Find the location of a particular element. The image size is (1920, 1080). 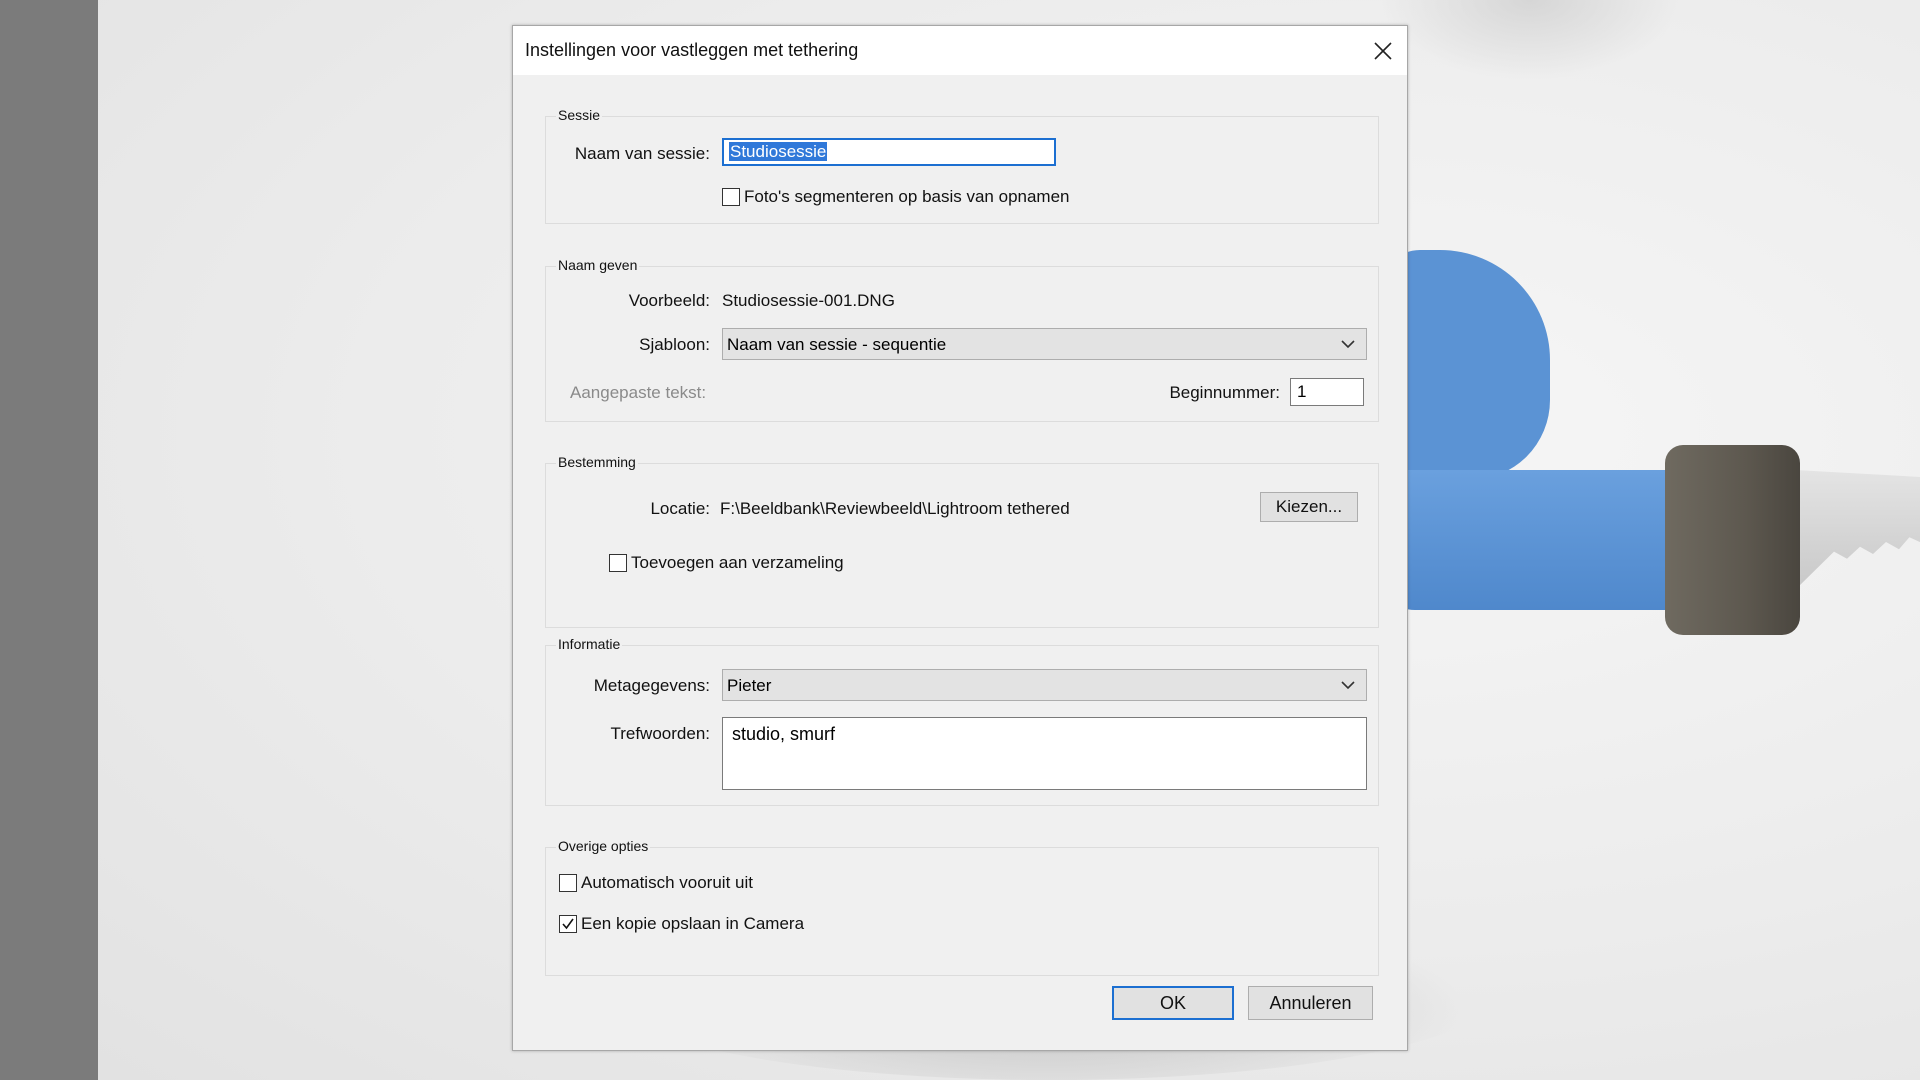

session-name-label: Naam van sessie: is located at coordinates (642, 153).